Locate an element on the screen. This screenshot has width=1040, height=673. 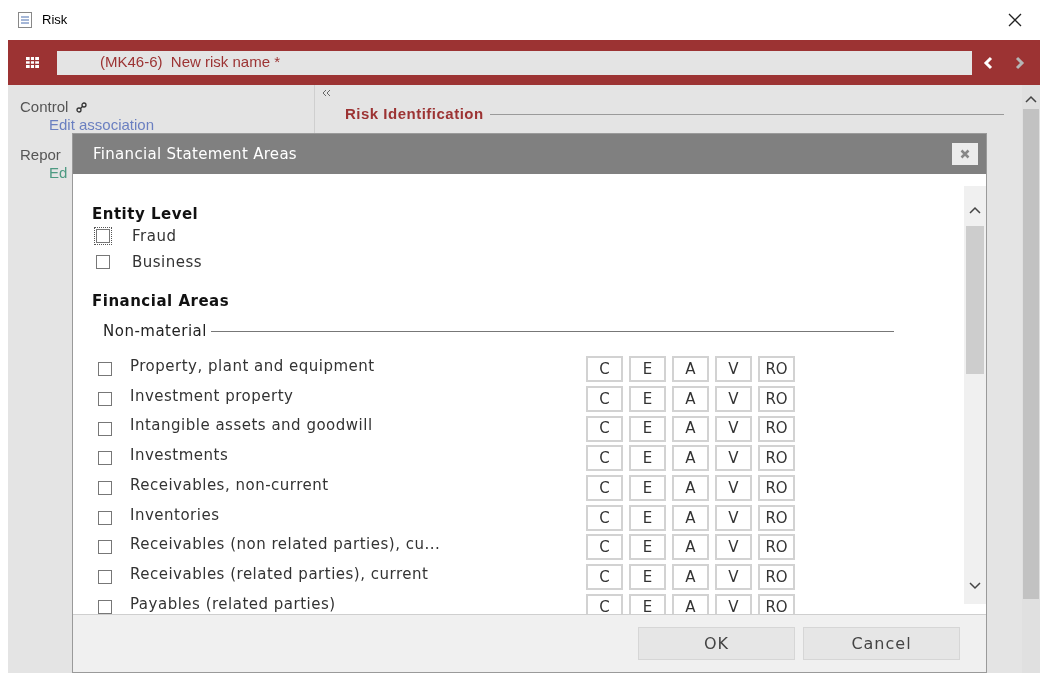
section-label: Control is located at coordinates (44, 107).